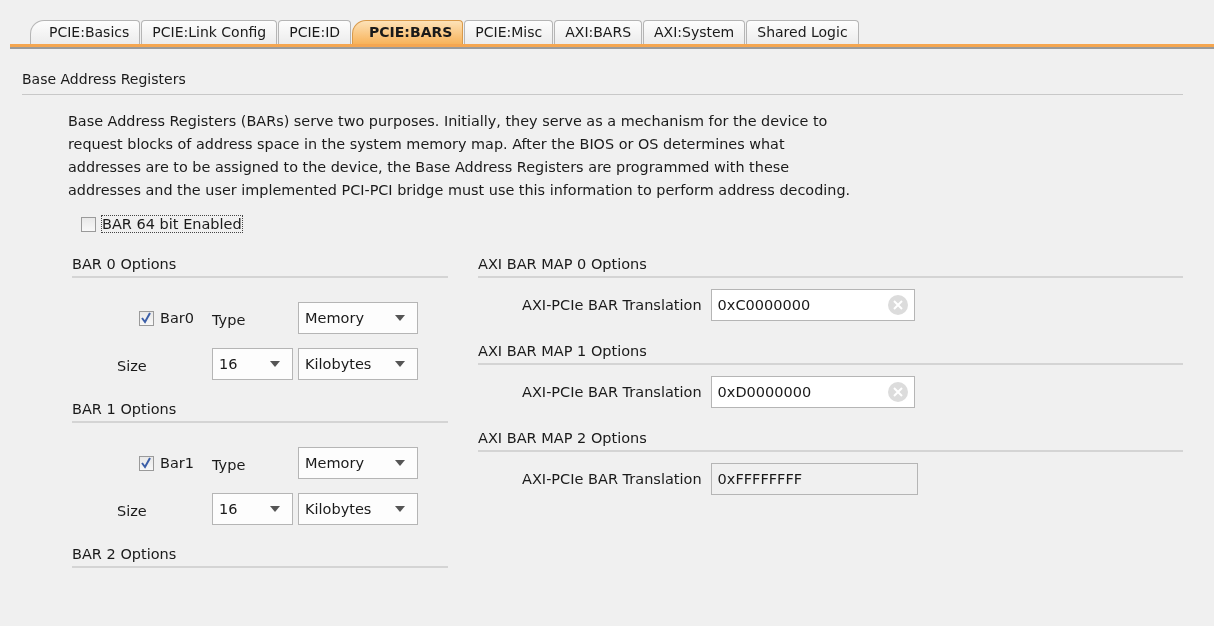 This screenshot has width=1214, height=626. What do you see at coordinates (172, 224) in the screenshot?
I see `checkbox-label: BAR 64 bit Enabled` at bounding box center [172, 224].